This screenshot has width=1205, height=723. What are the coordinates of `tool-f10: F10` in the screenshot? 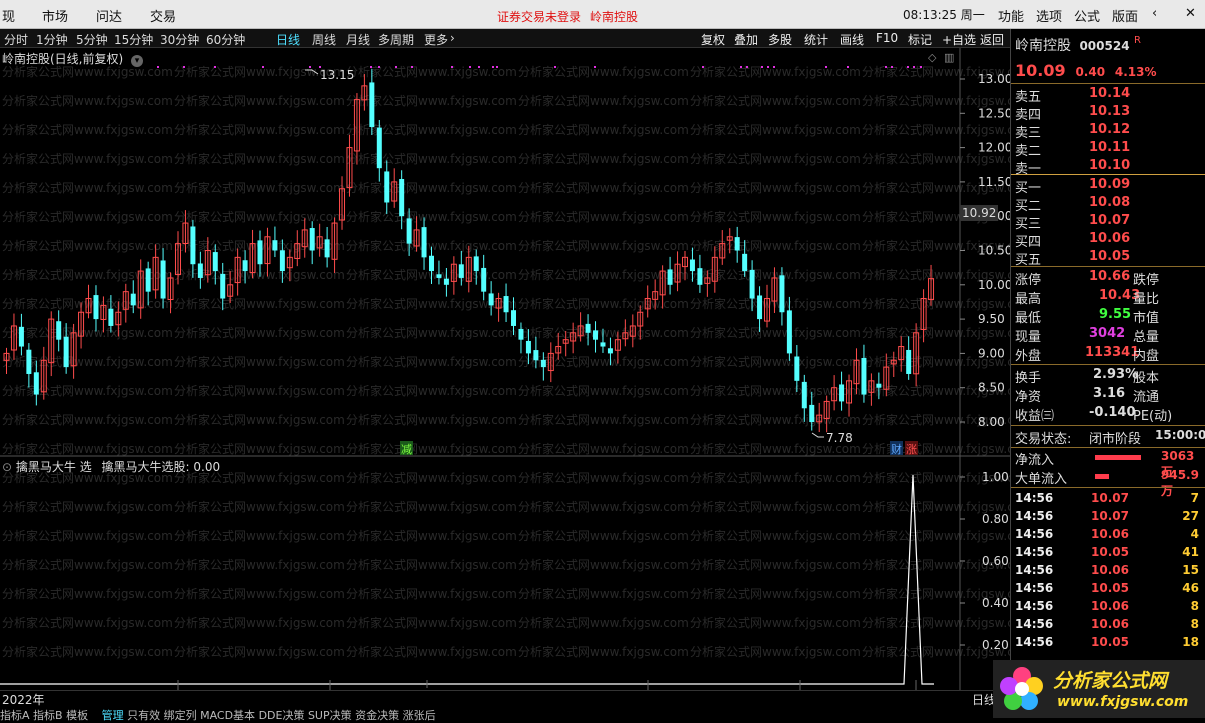 It's located at (887, 38).